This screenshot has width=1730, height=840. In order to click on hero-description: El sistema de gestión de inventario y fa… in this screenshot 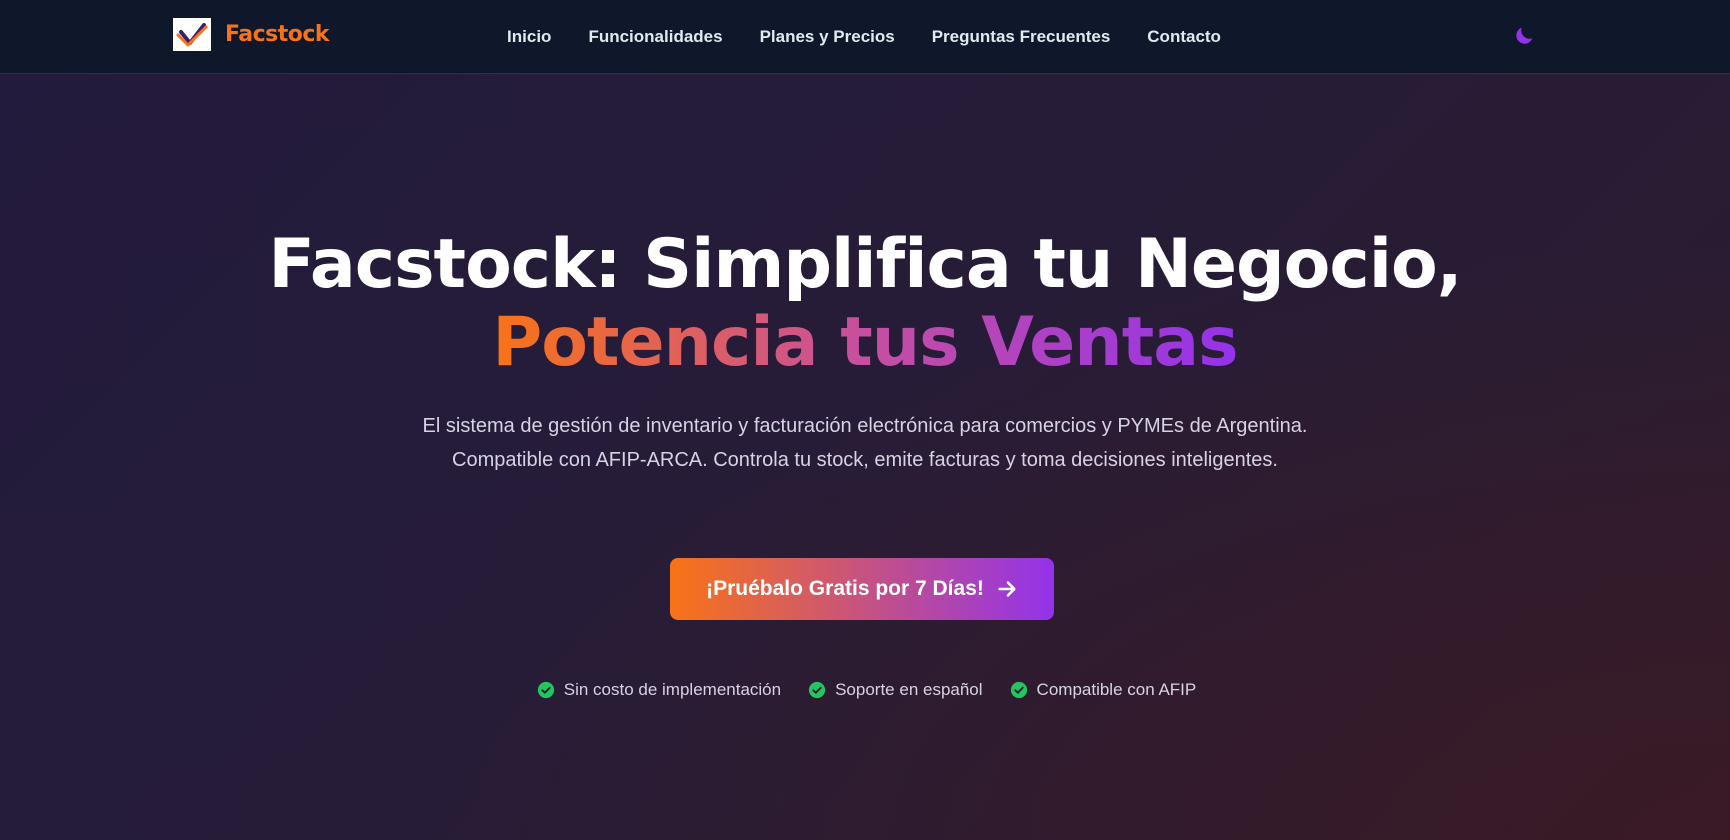, I will do `click(865, 443)`.